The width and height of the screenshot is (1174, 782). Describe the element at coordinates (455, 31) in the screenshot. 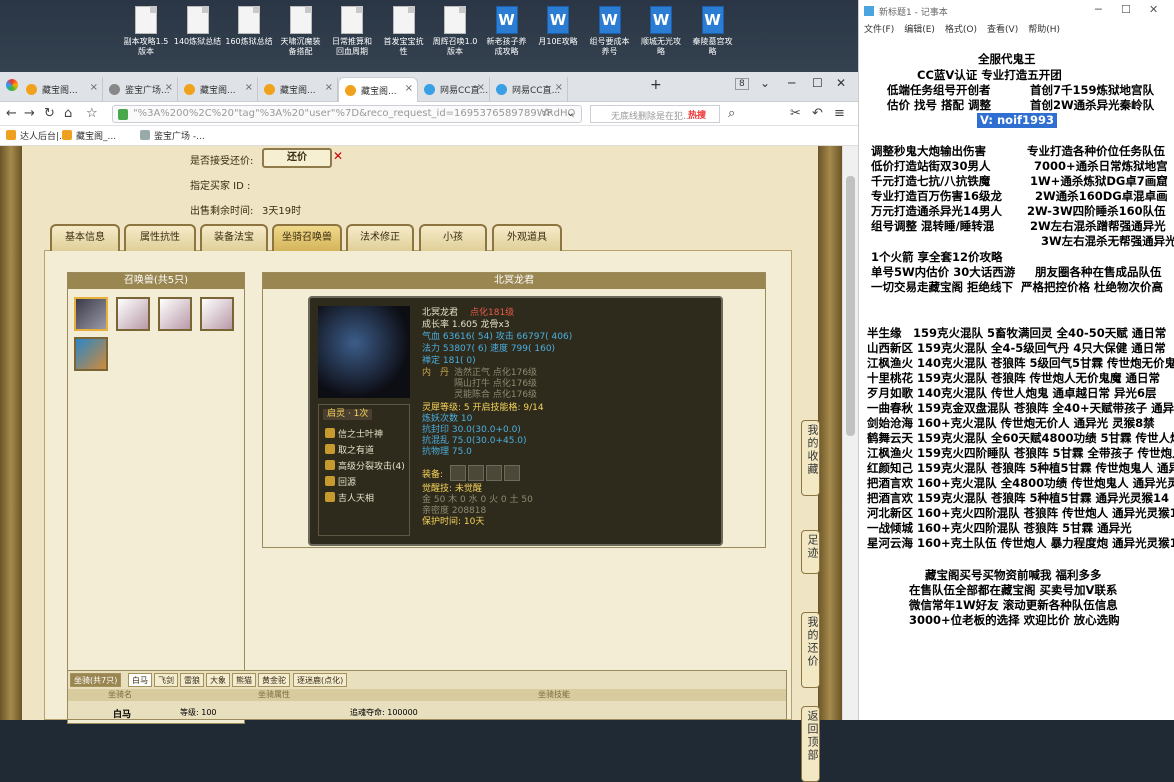

I see `desktop-icon: 周辉召唤1.0 版本` at that location.